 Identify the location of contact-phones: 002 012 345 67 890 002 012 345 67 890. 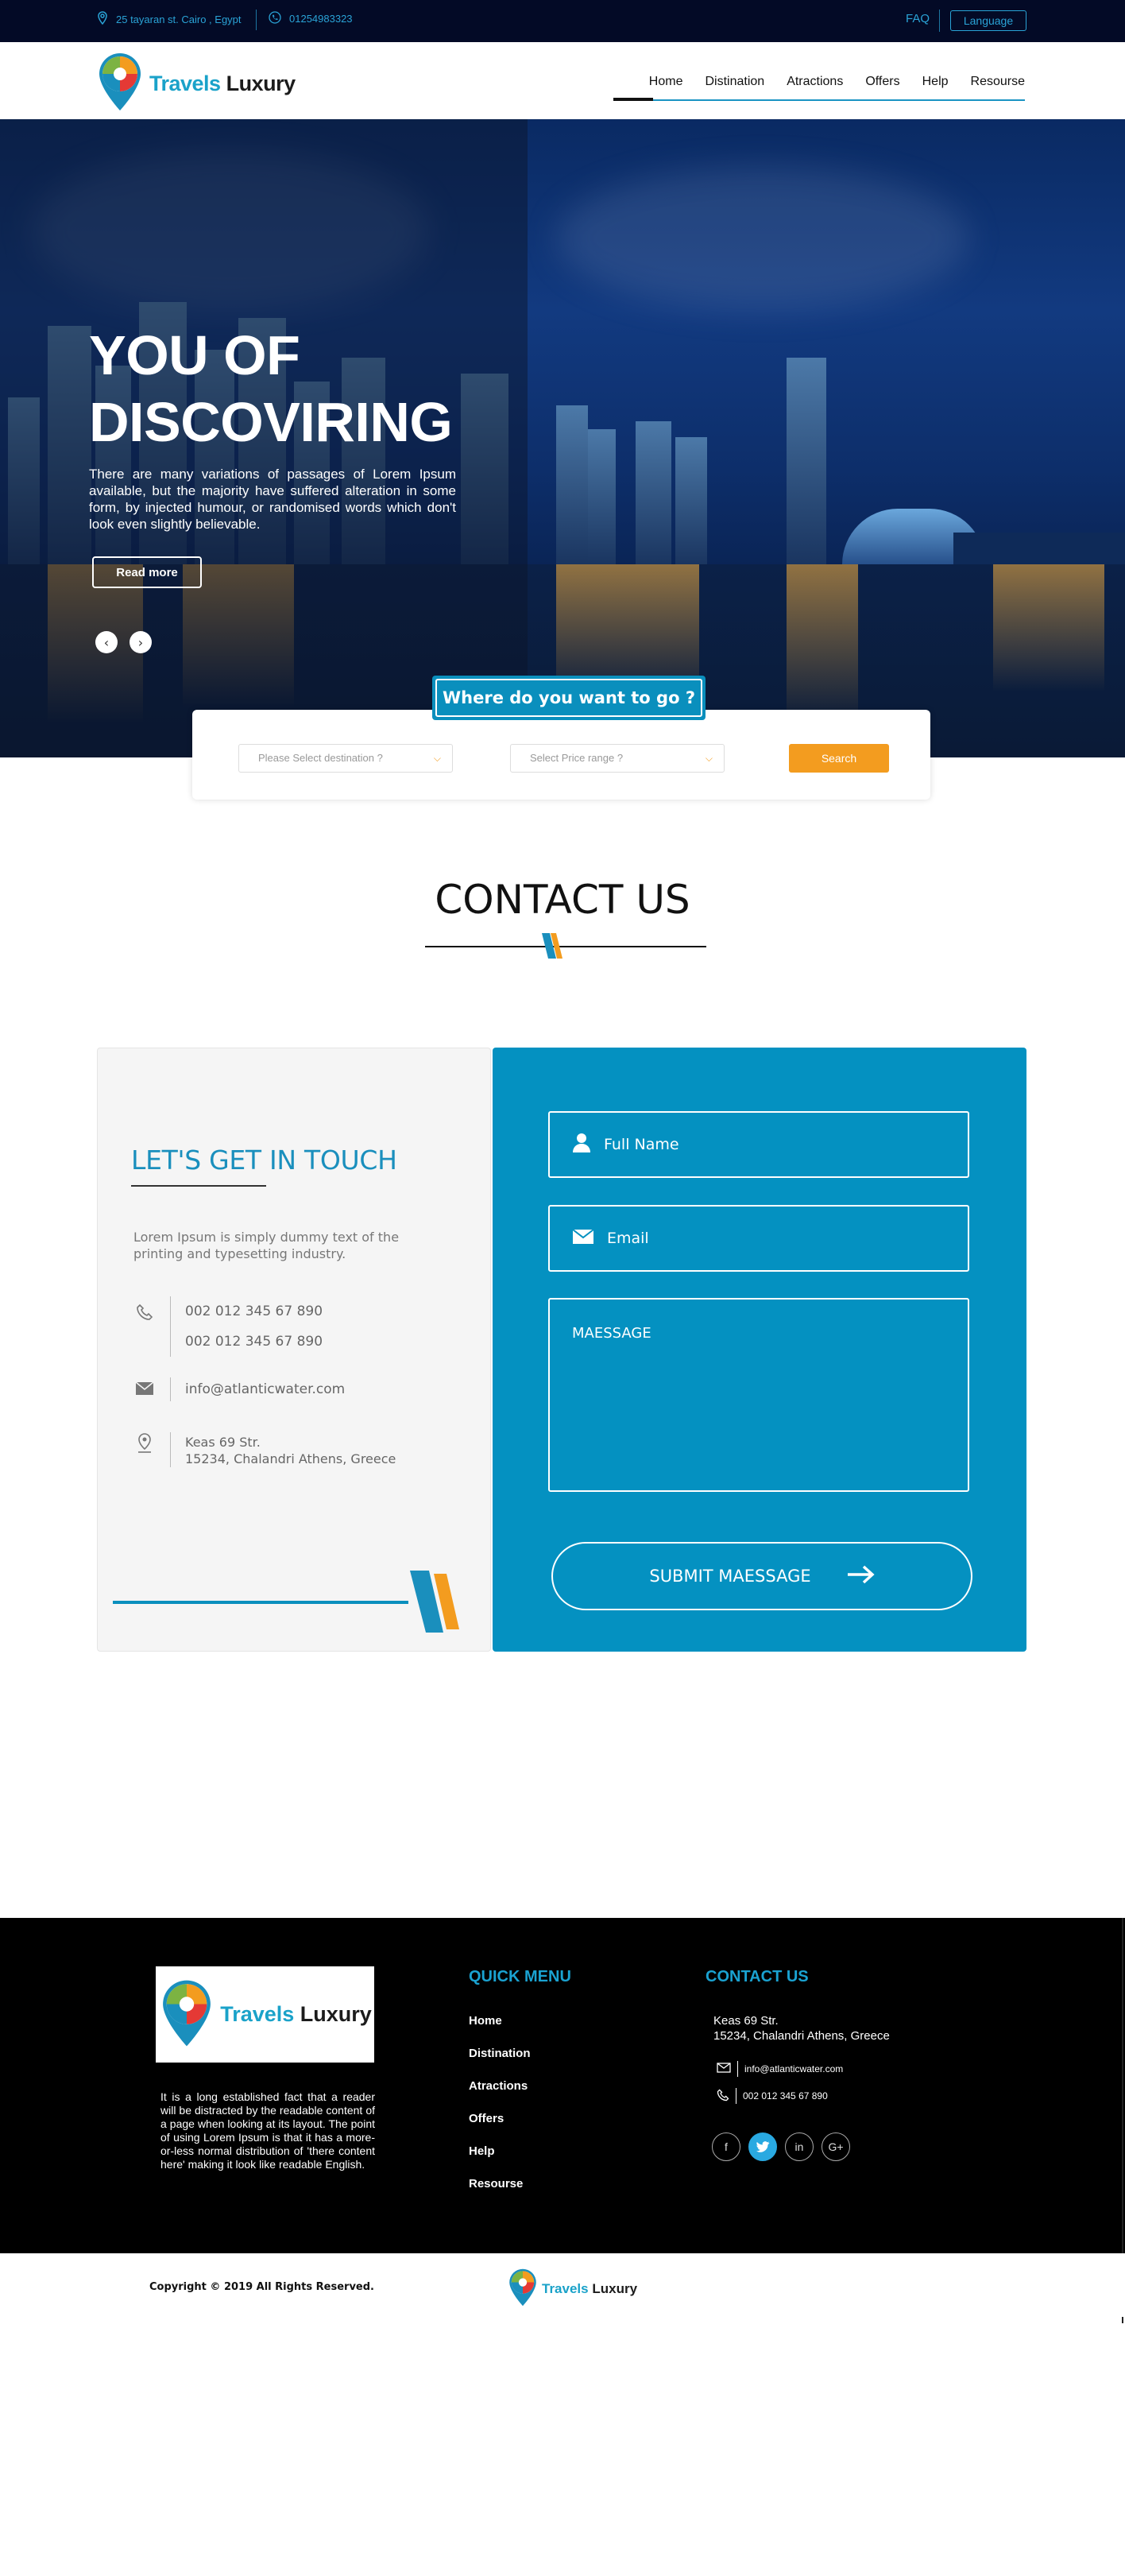
(228, 1326).